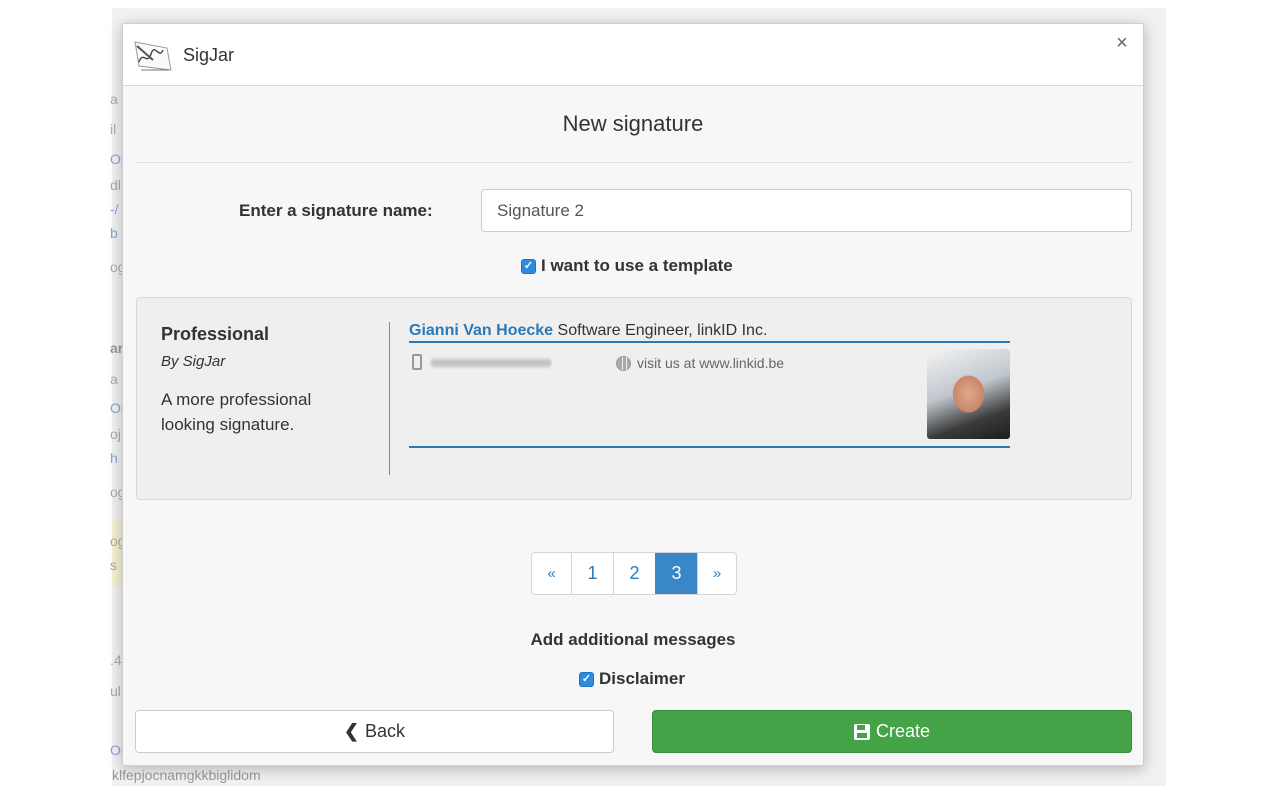 This screenshot has height=800, width=1280. I want to click on pagination-prev-button: «, so click(551, 573).